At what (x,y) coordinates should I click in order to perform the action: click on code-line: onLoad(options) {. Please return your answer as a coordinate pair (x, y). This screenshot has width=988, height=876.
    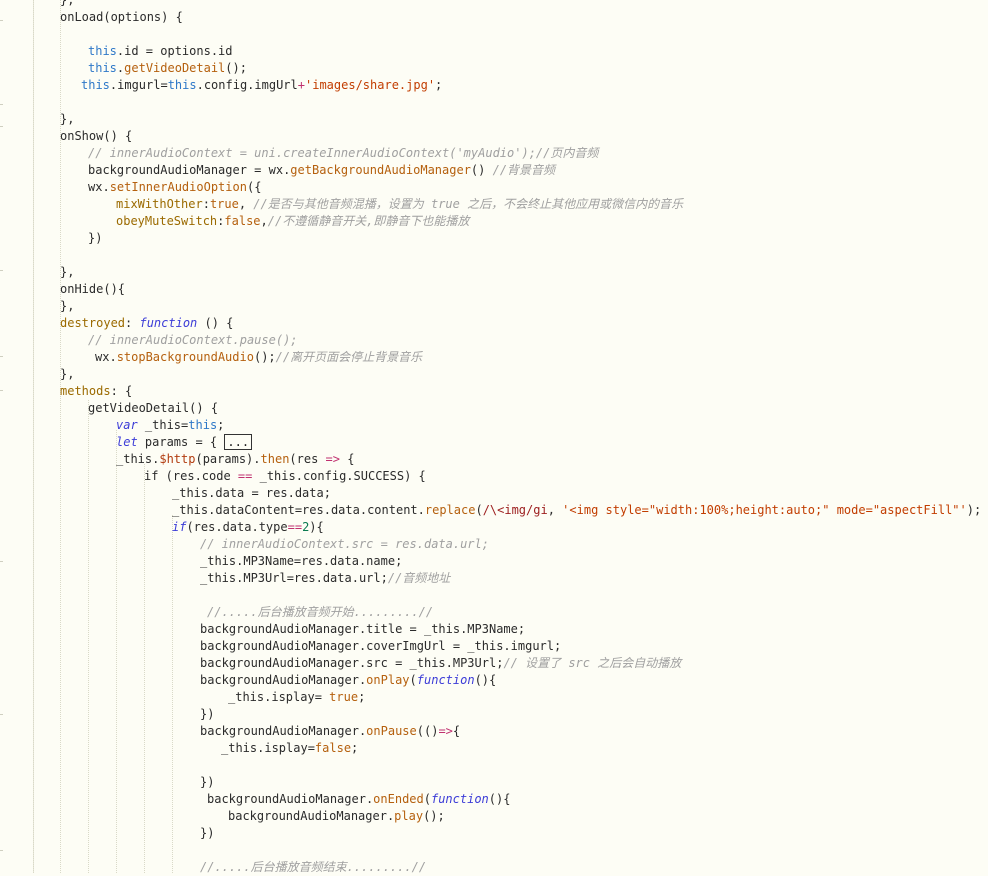
    Looking at the image, I should click on (121, 17).